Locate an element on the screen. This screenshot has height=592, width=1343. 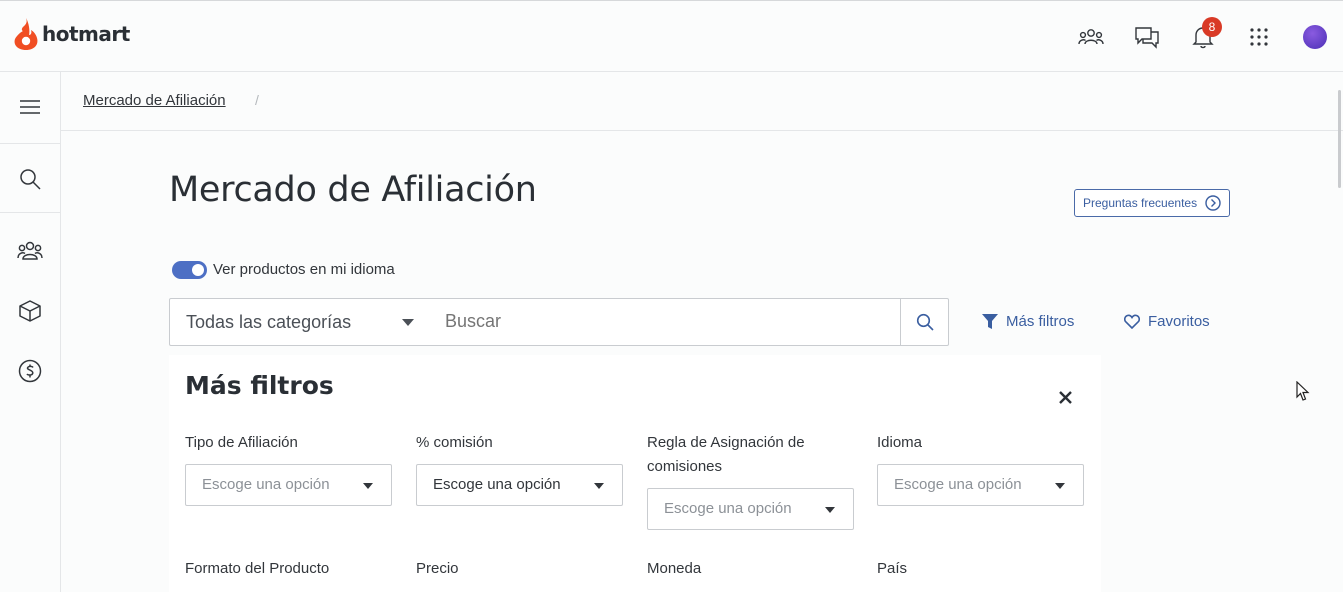
breadcrumb-item: Mercado de Afiliación is located at coordinates (154, 100).